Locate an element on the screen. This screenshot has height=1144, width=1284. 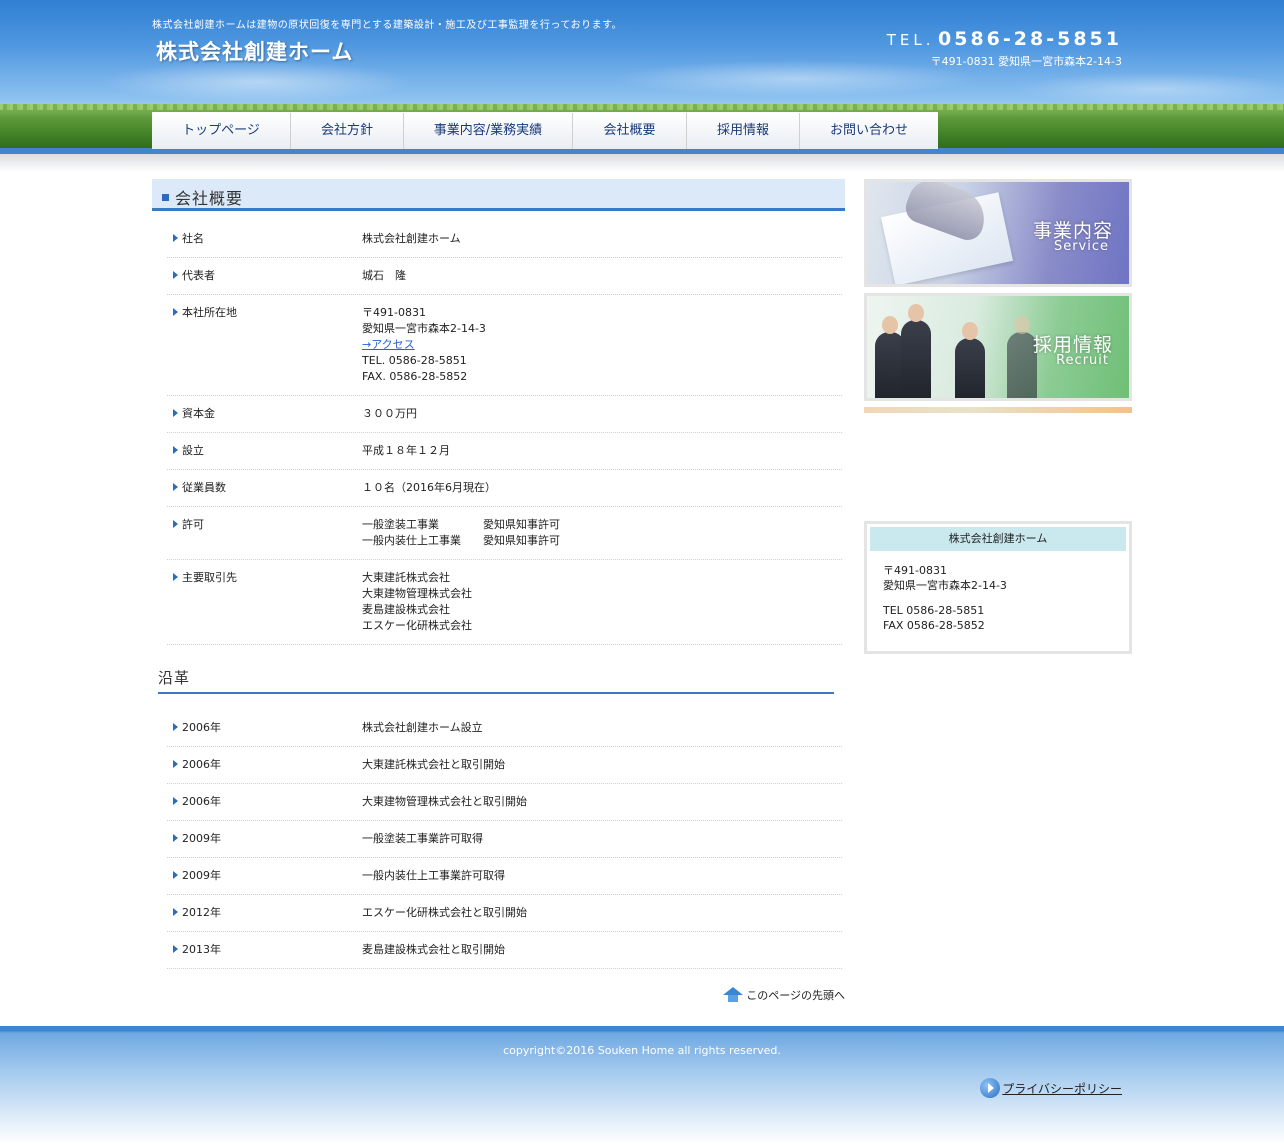
page-top-link: このページの先頭へ is located at coordinates (783, 995).